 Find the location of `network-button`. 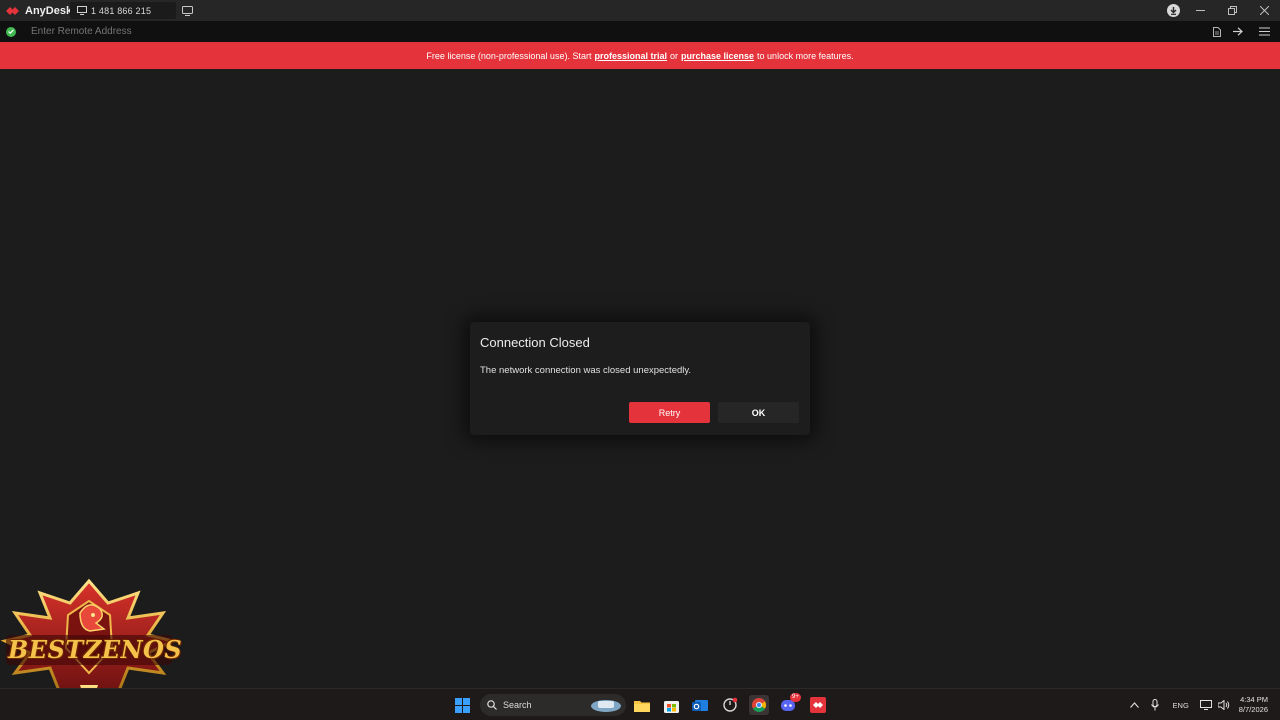

network-button is located at coordinates (1206, 705).